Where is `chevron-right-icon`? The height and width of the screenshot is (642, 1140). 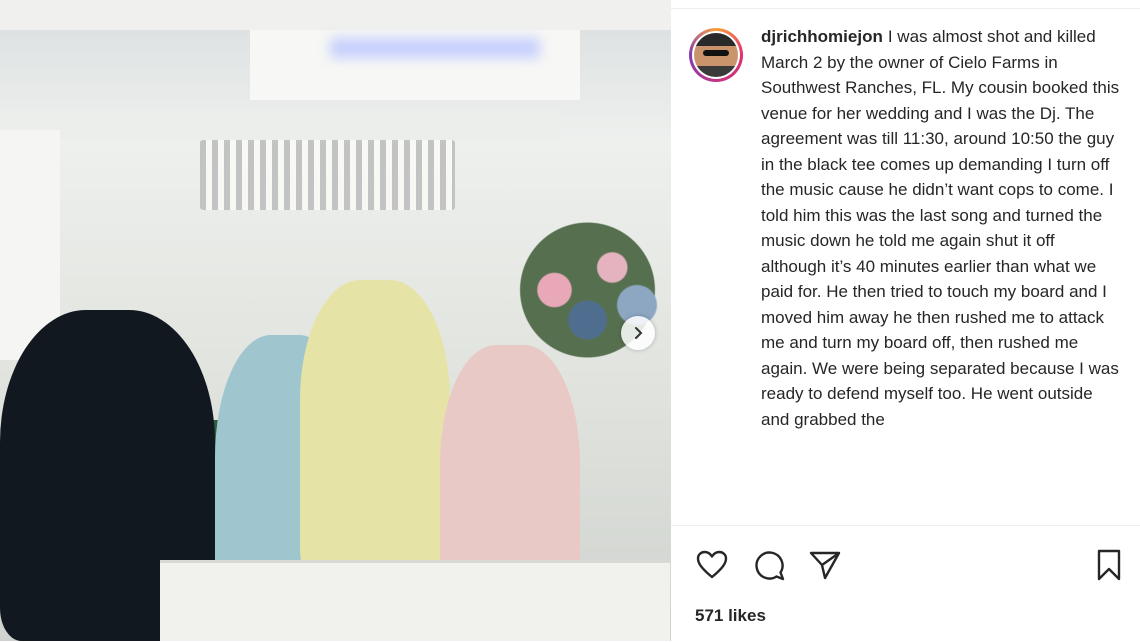 chevron-right-icon is located at coordinates (639, 333).